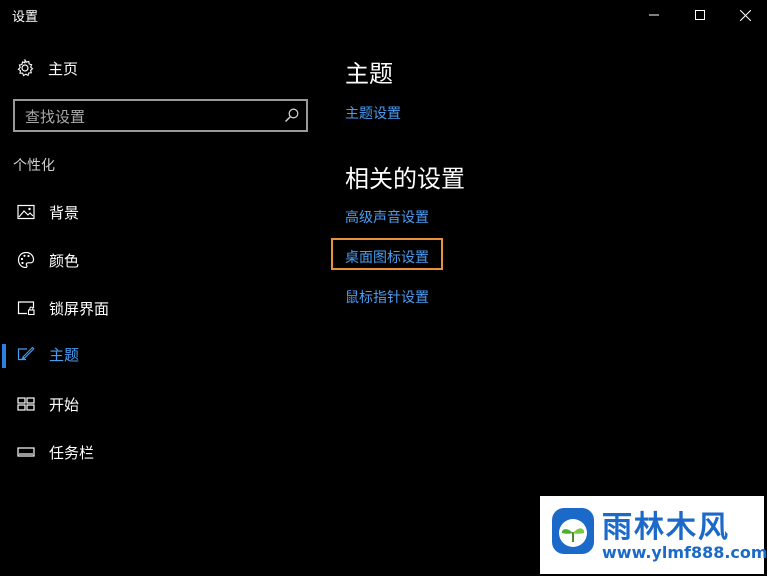 The height and width of the screenshot is (576, 767). I want to click on sidebar-item-themes: 主题, so click(161, 354).